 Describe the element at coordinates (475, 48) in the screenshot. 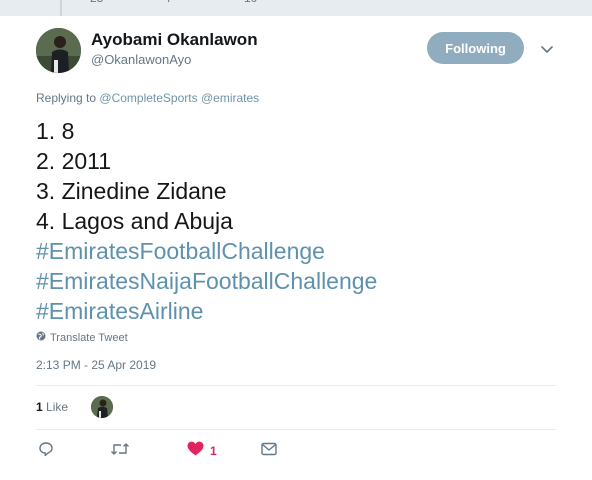

I see `following-button: Following` at that location.